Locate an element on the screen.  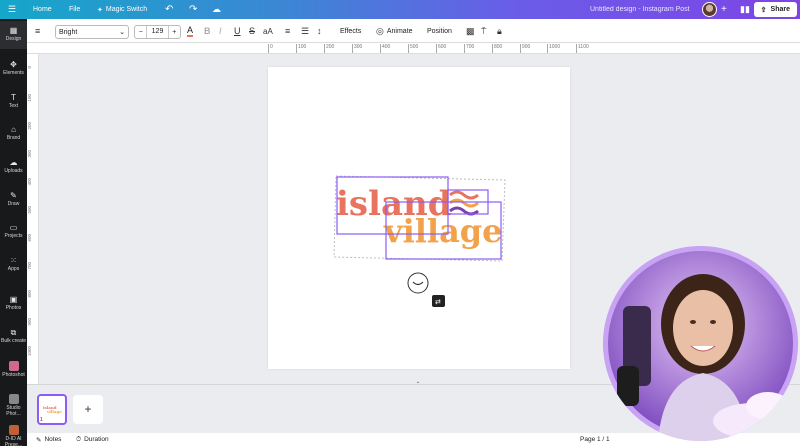
effects-button: Effects is located at coordinates (350, 31).